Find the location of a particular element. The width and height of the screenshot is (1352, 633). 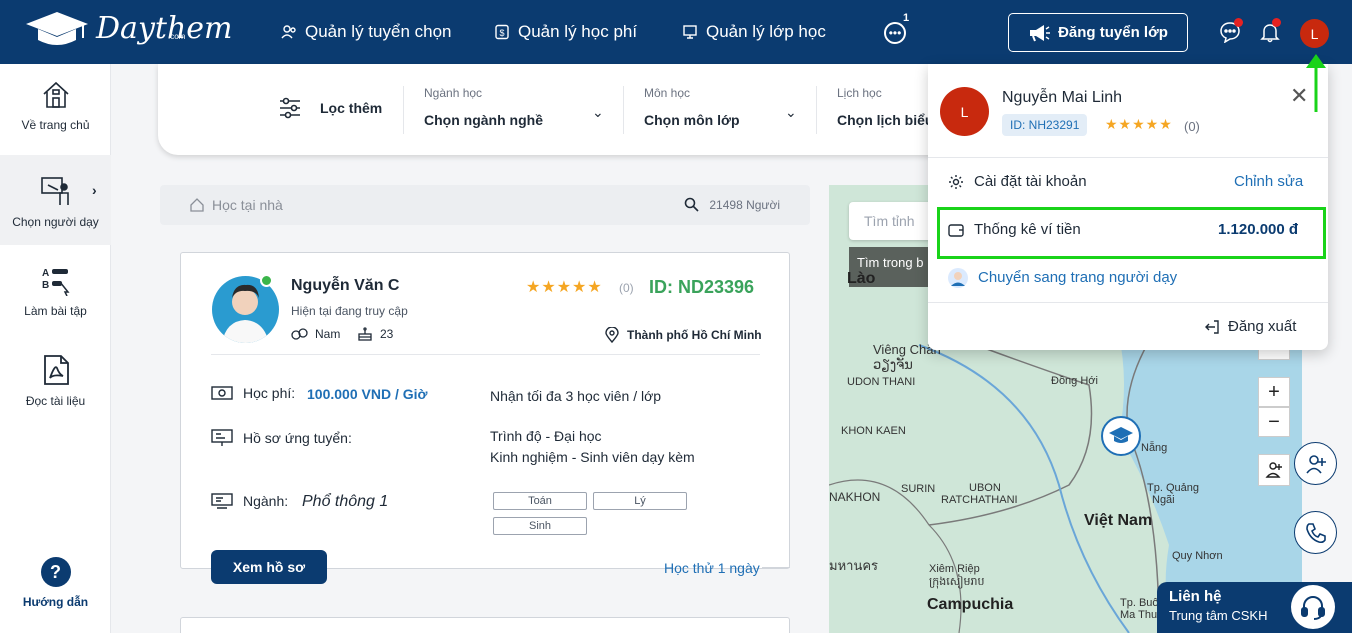

map-label: Quy Nhơn is located at coordinates (1197, 556).